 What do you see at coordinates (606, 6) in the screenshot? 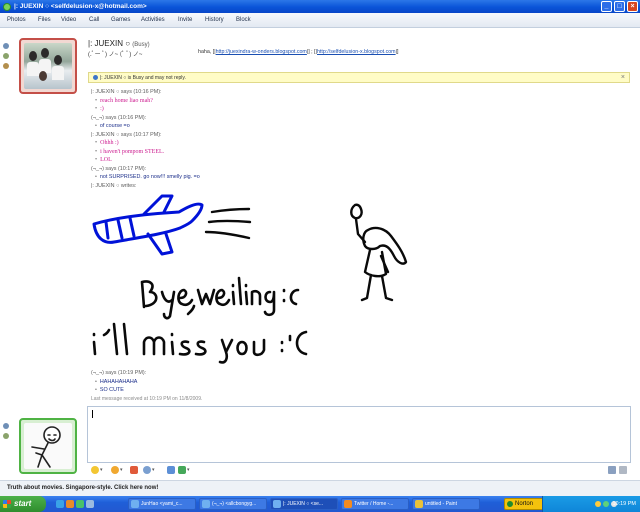
I see `minimize-button: _` at bounding box center [606, 6].